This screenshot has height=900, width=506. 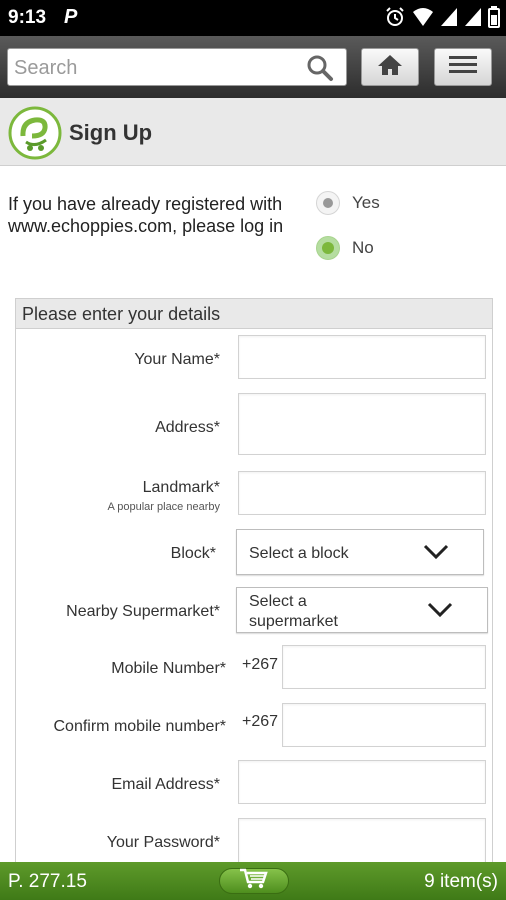 I want to click on block-select: Select a block, so click(x=360, y=552).